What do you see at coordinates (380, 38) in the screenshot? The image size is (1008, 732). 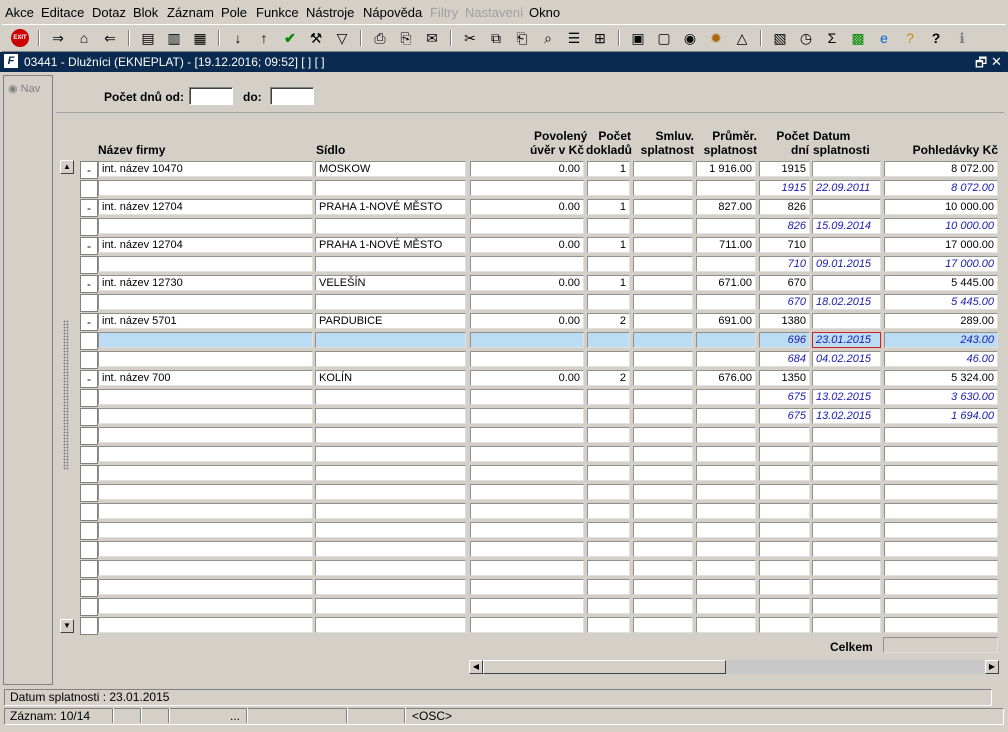 I see `print-icon: ⎙` at bounding box center [380, 38].